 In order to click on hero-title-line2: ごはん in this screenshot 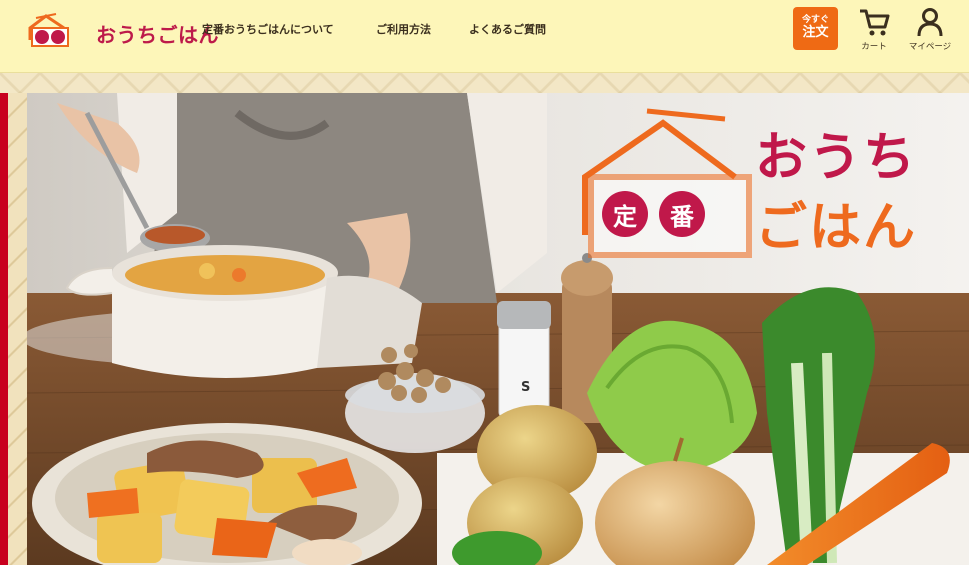, I will do `click(836, 227)`.